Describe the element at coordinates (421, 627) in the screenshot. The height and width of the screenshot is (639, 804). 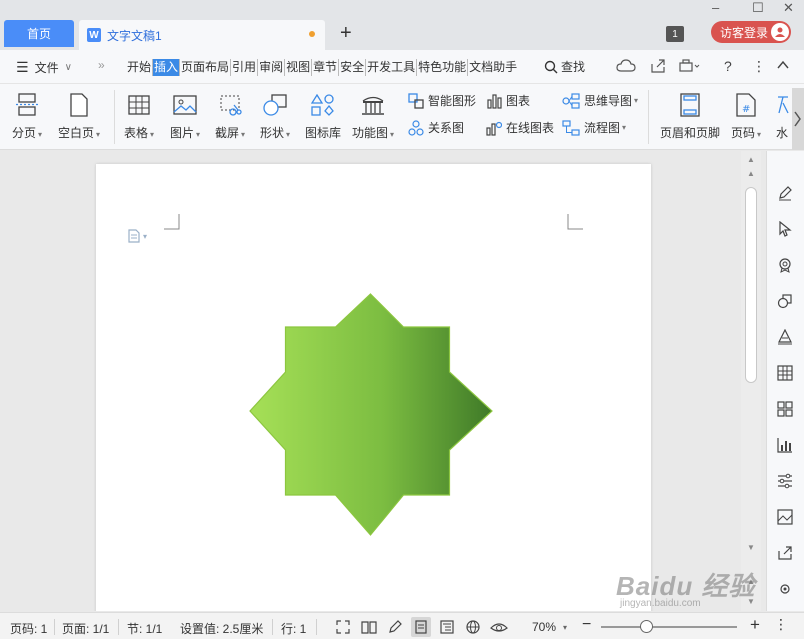
I see `page-view-icon` at that location.